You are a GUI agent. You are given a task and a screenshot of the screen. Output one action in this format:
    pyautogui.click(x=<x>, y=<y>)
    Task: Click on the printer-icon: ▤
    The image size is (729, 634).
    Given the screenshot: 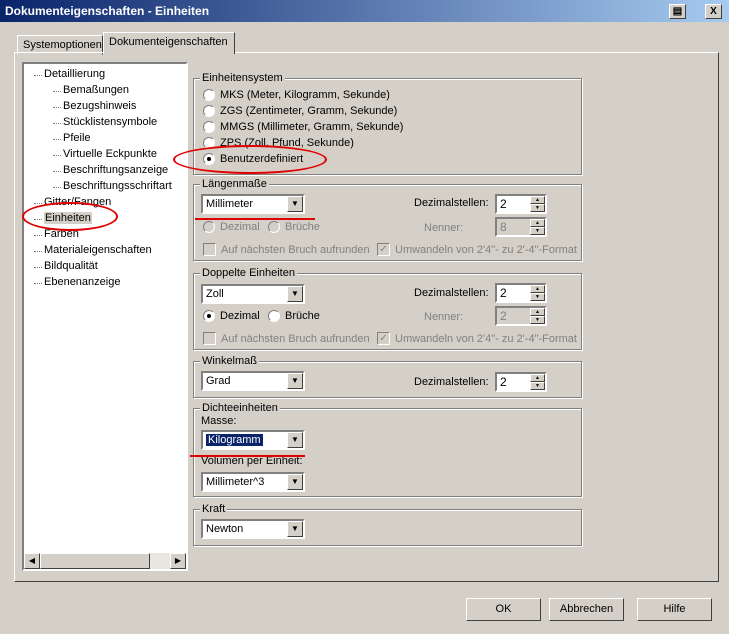 What is the action you would take?
    pyautogui.click(x=677, y=11)
    